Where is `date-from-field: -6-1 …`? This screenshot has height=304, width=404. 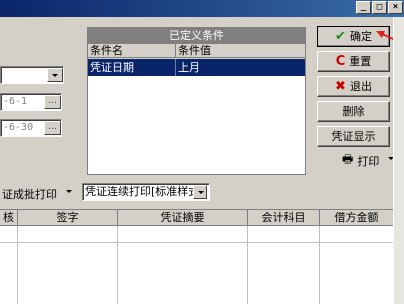
date-from-field: -6-1 … is located at coordinates (31, 102).